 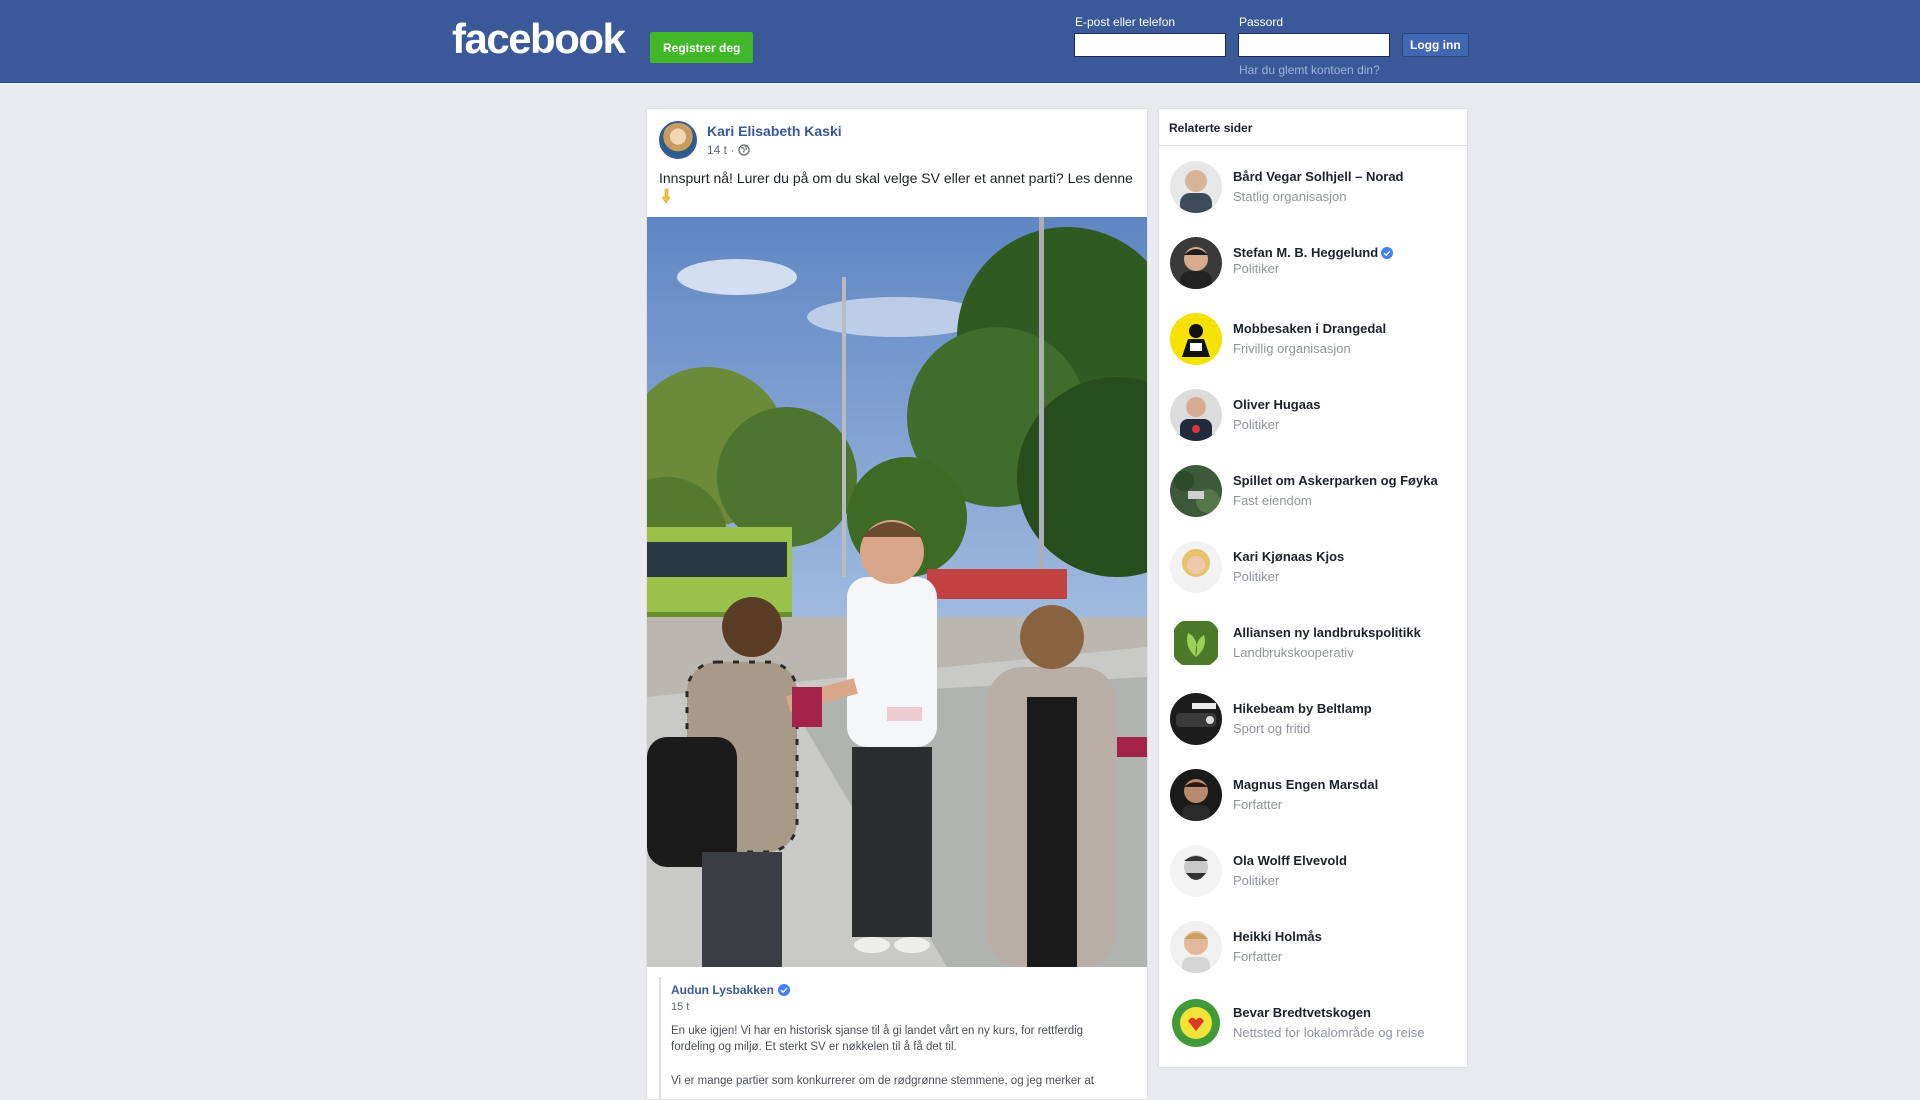 What do you see at coordinates (1313, 872) in the screenshot?
I see `related-page-item: Ola Wolff Elvevold Politiker` at bounding box center [1313, 872].